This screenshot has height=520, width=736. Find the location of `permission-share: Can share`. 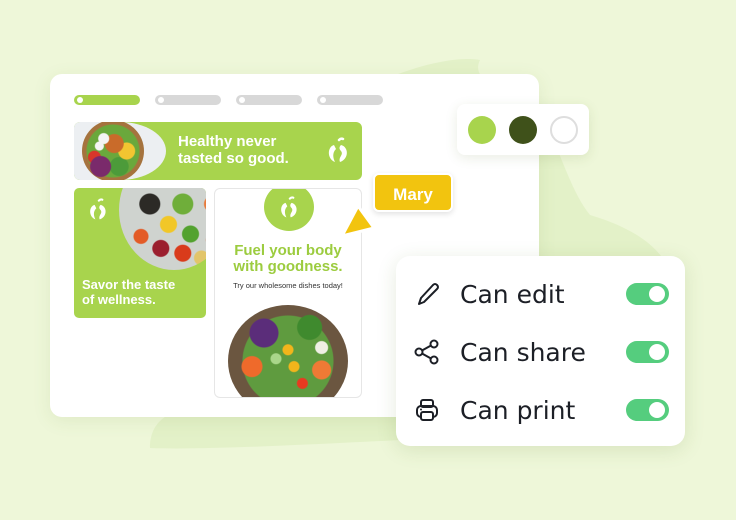

permission-share: Can share is located at coordinates (540, 352).